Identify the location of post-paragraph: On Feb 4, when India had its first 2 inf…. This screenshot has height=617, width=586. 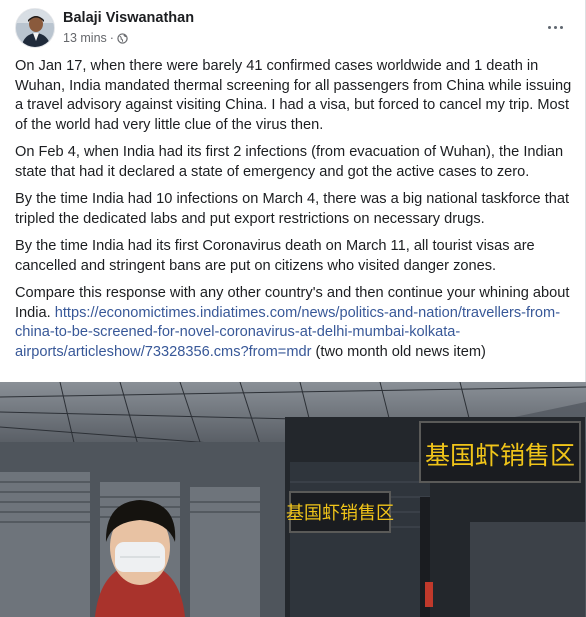
(289, 162).